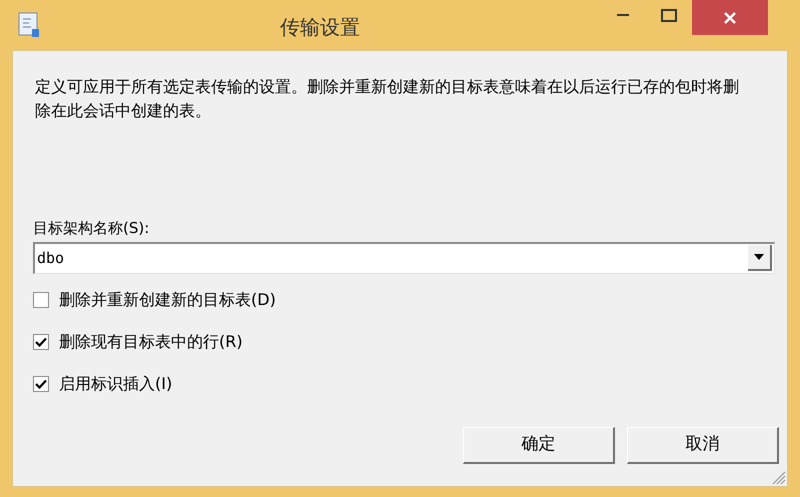 Image resolution: width=800 pixels, height=497 pixels. I want to click on cancel-button: 取消, so click(703, 445).